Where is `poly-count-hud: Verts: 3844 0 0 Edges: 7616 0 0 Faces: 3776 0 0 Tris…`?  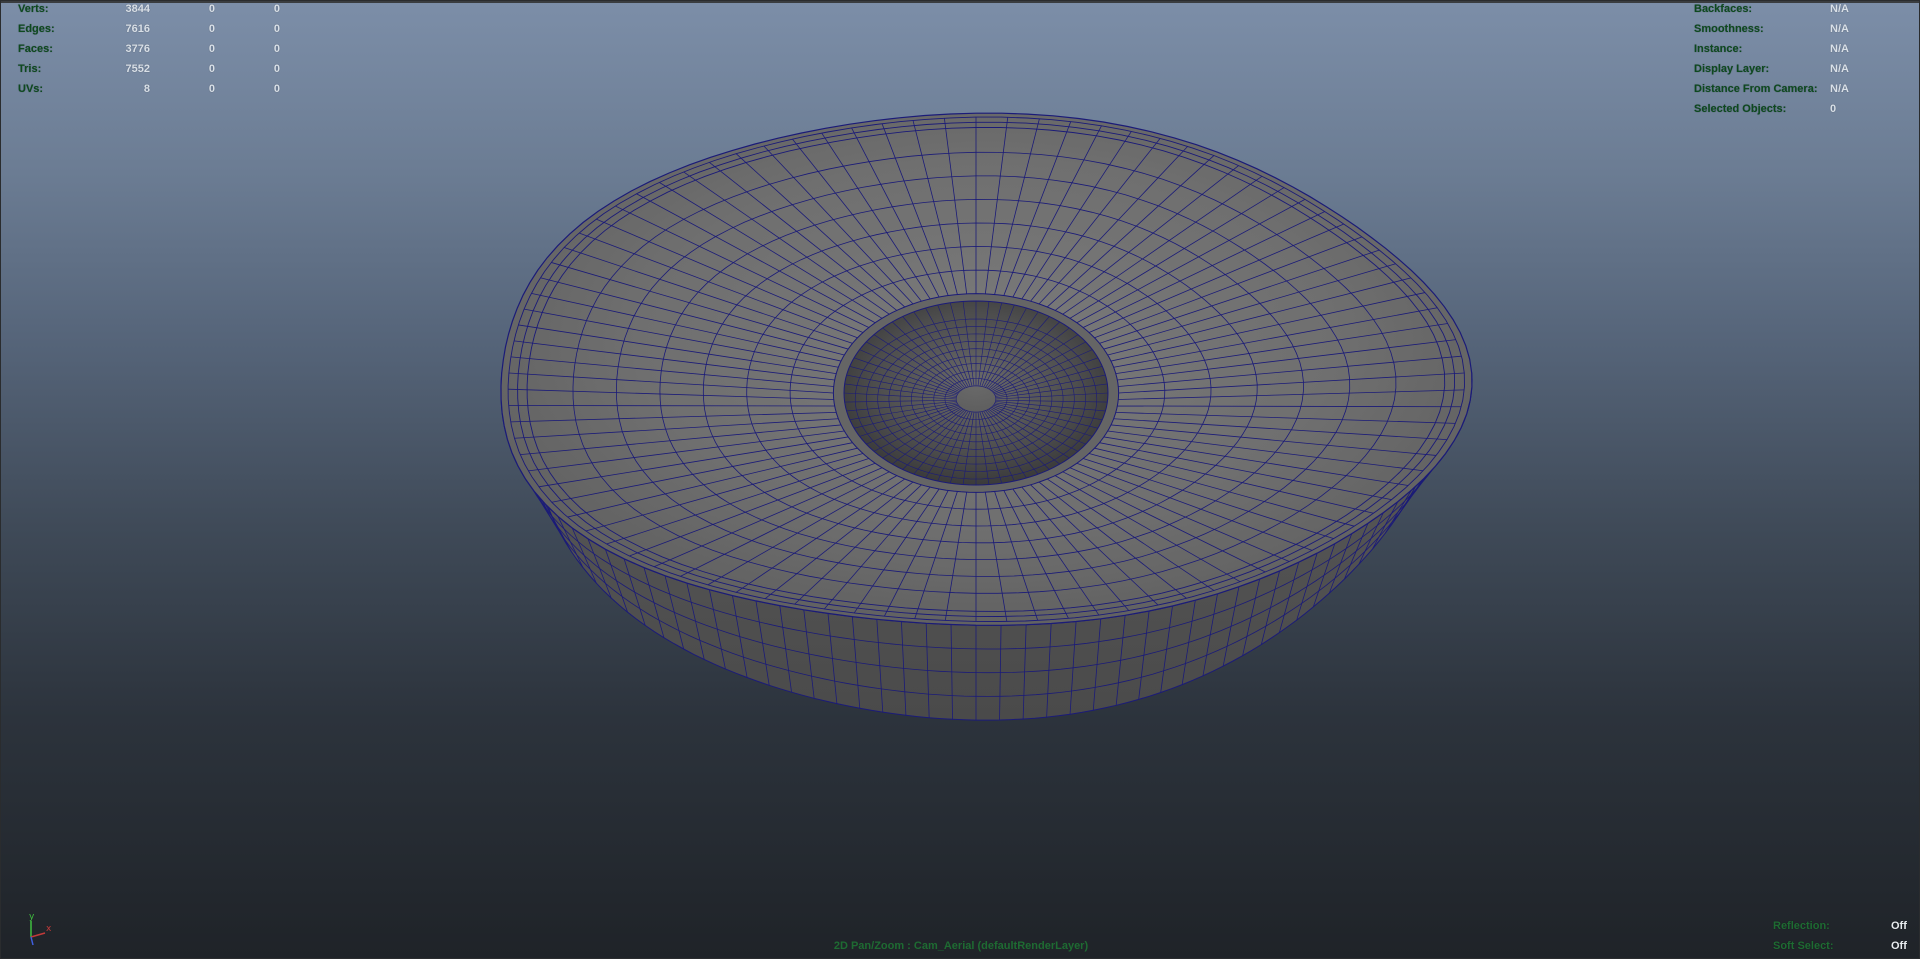 poly-count-hud: Verts: 3844 0 0 Edges: 7616 0 0 Faces: 3776 0 0 Tris… is located at coordinates (149, 50).